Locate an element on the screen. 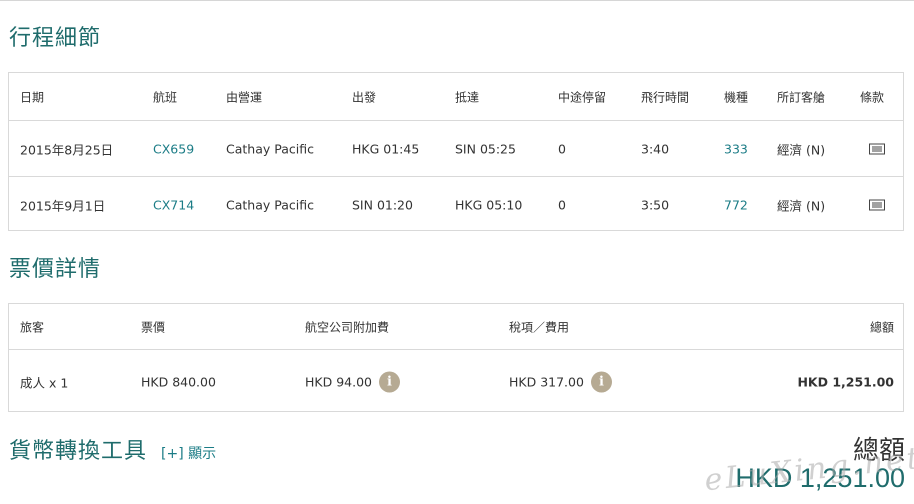  fare-title: 票價詳情 is located at coordinates (55, 269).